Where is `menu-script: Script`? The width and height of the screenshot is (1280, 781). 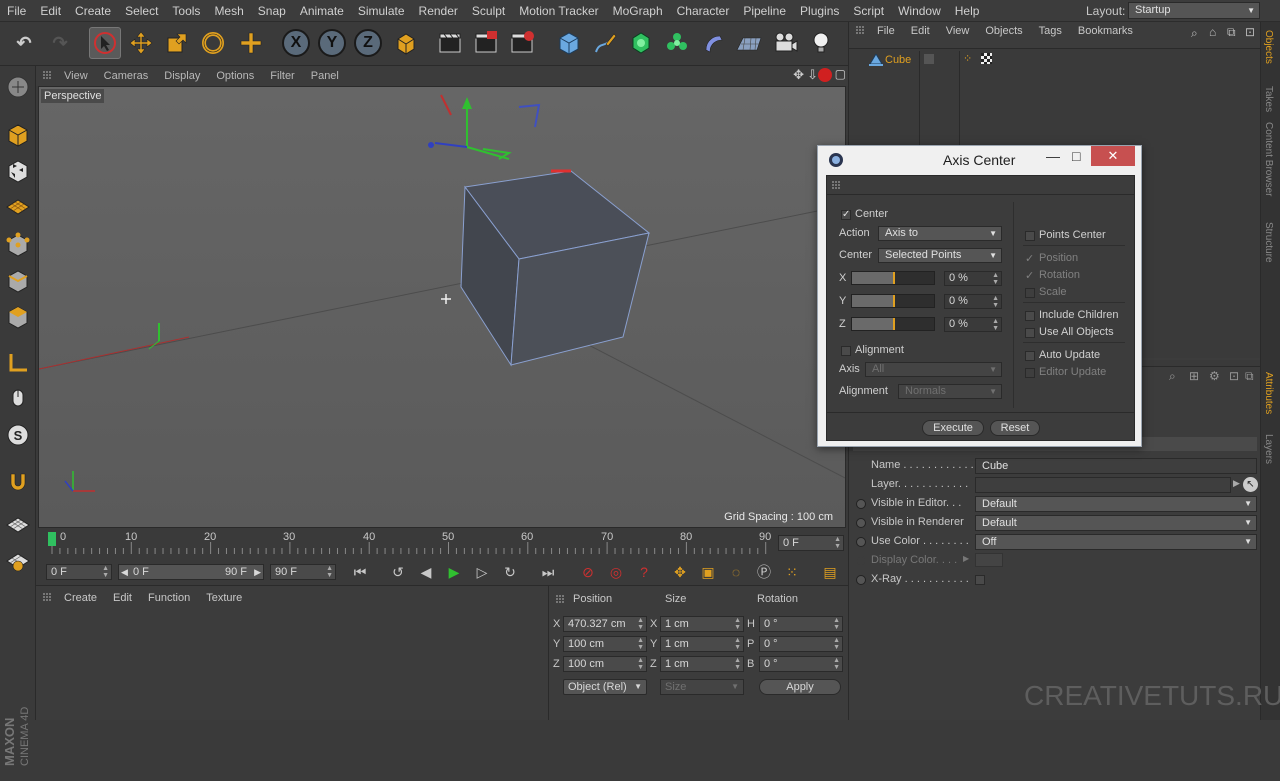 menu-script: Script is located at coordinates (868, 11).